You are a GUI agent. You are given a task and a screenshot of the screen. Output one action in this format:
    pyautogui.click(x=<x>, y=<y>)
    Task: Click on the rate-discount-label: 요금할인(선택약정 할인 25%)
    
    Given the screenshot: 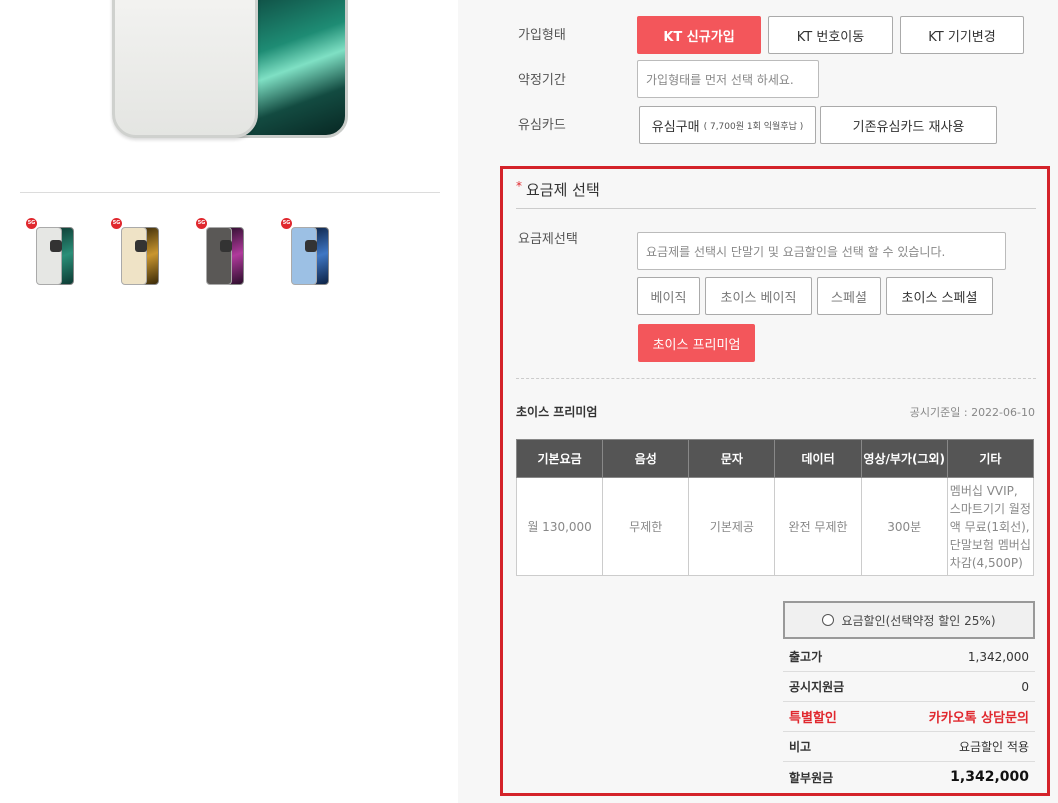 What is the action you would take?
    pyautogui.click(x=918, y=620)
    